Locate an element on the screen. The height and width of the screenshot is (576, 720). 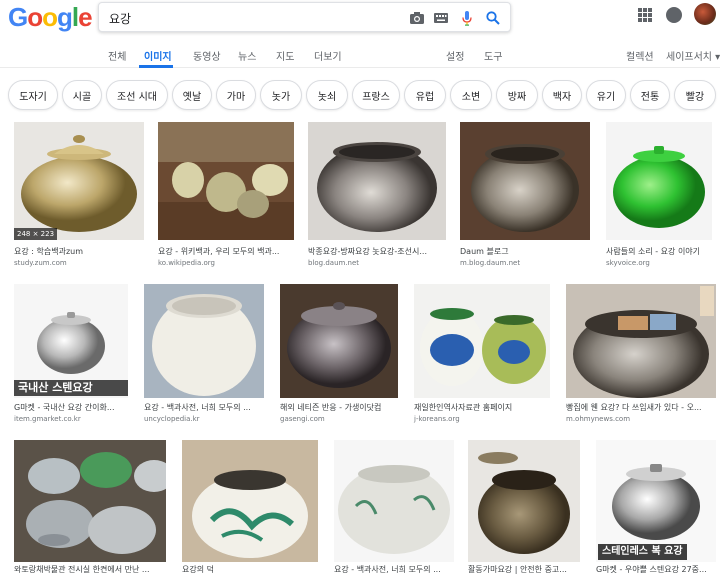
result-source: uncyclopedia.kr is located at coordinates (172, 419).